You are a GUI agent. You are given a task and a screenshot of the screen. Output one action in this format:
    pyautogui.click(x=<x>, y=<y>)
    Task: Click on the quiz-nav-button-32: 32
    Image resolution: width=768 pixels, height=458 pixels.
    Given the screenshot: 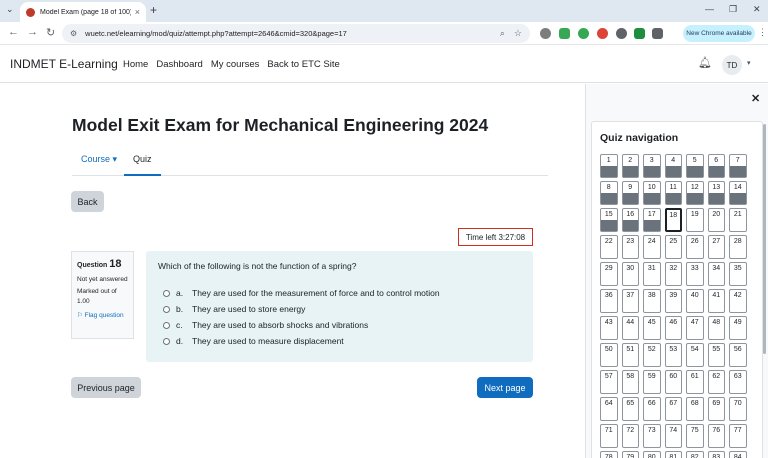 What is the action you would take?
    pyautogui.click(x=673, y=274)
    